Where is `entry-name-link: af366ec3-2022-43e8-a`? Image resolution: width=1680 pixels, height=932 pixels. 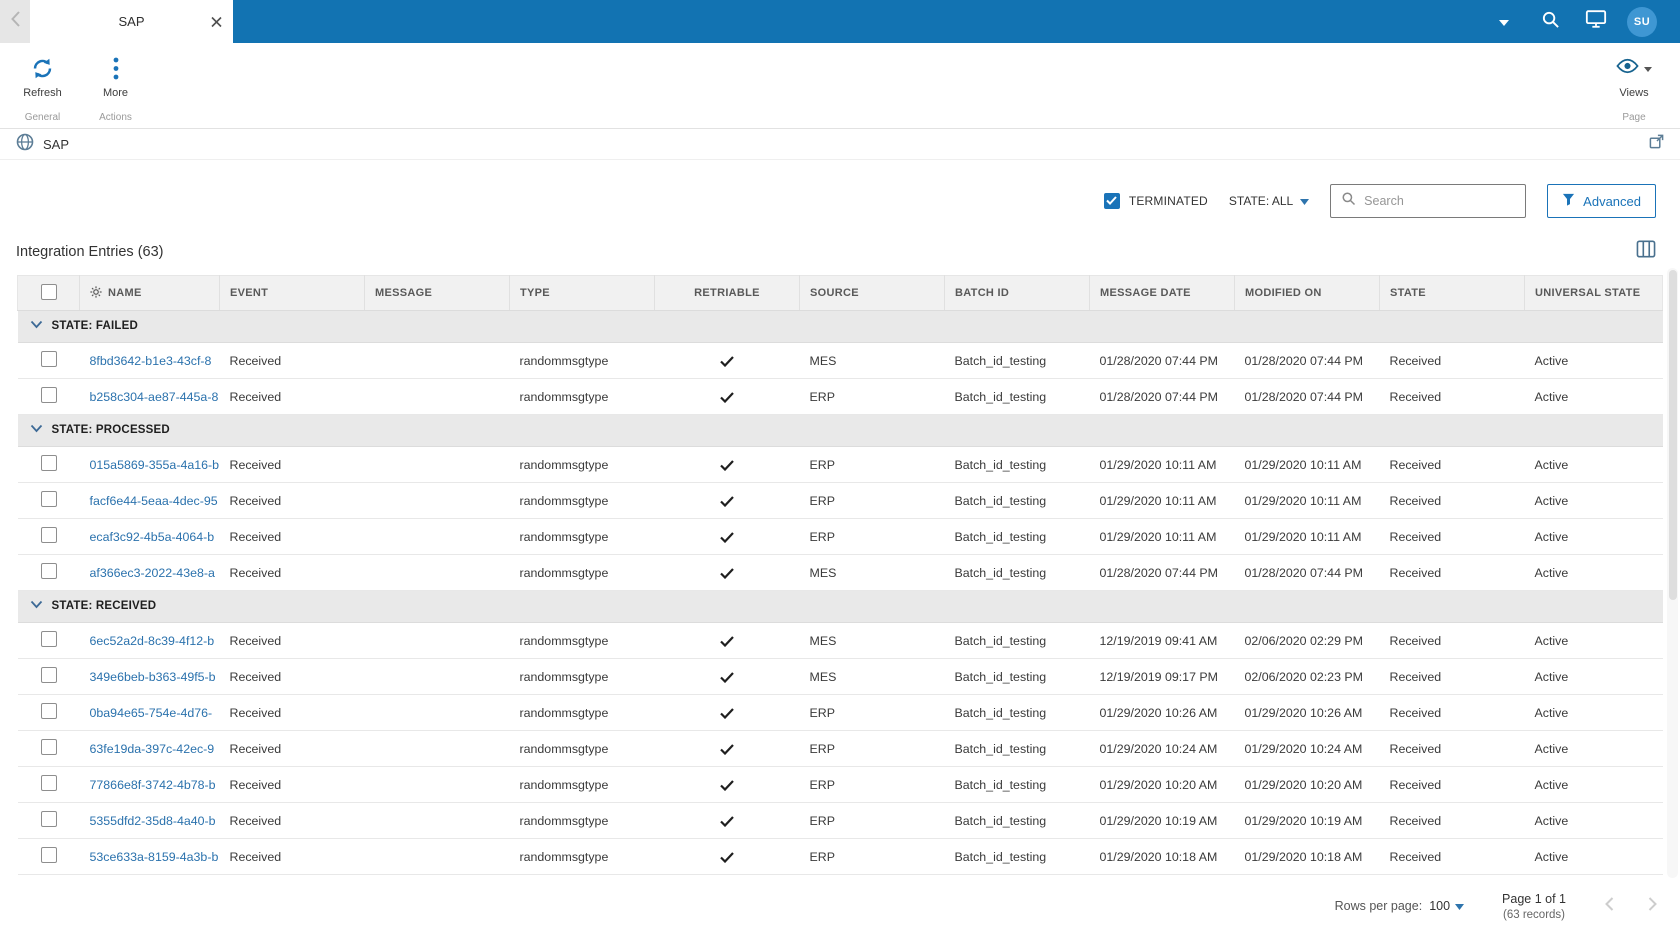 entry-name-link: af366ec3-2022-43e8-a is located at coordinates (152, 573).